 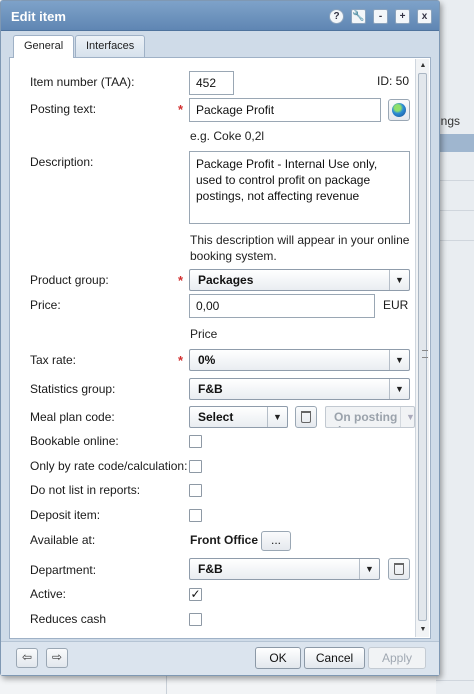 I want to click on tax-rate-label: Tax rate:, so click(x=53, y=360).